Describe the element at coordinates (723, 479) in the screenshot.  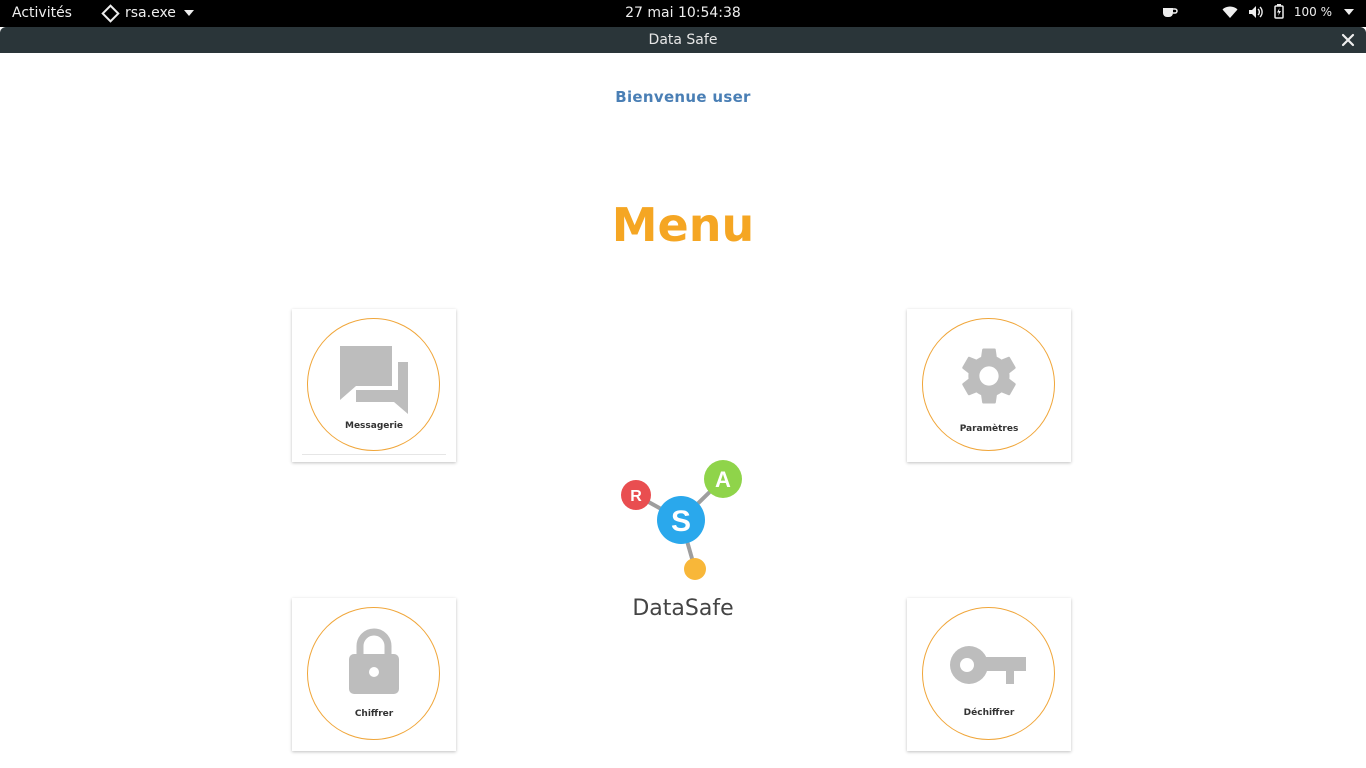
I see `logo-letter-a: A` at that location.